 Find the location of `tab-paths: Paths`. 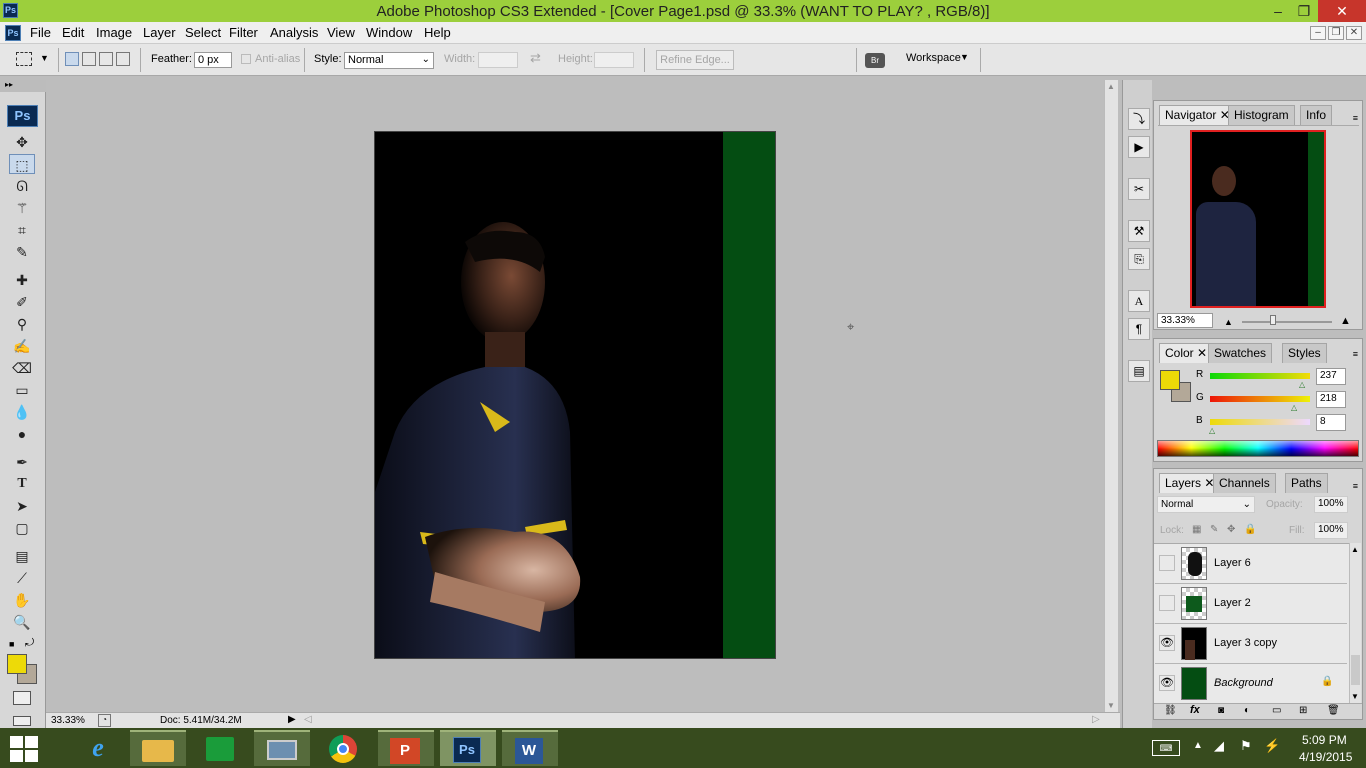

tab-paths: Paths is located at coordinates (1306, 483).